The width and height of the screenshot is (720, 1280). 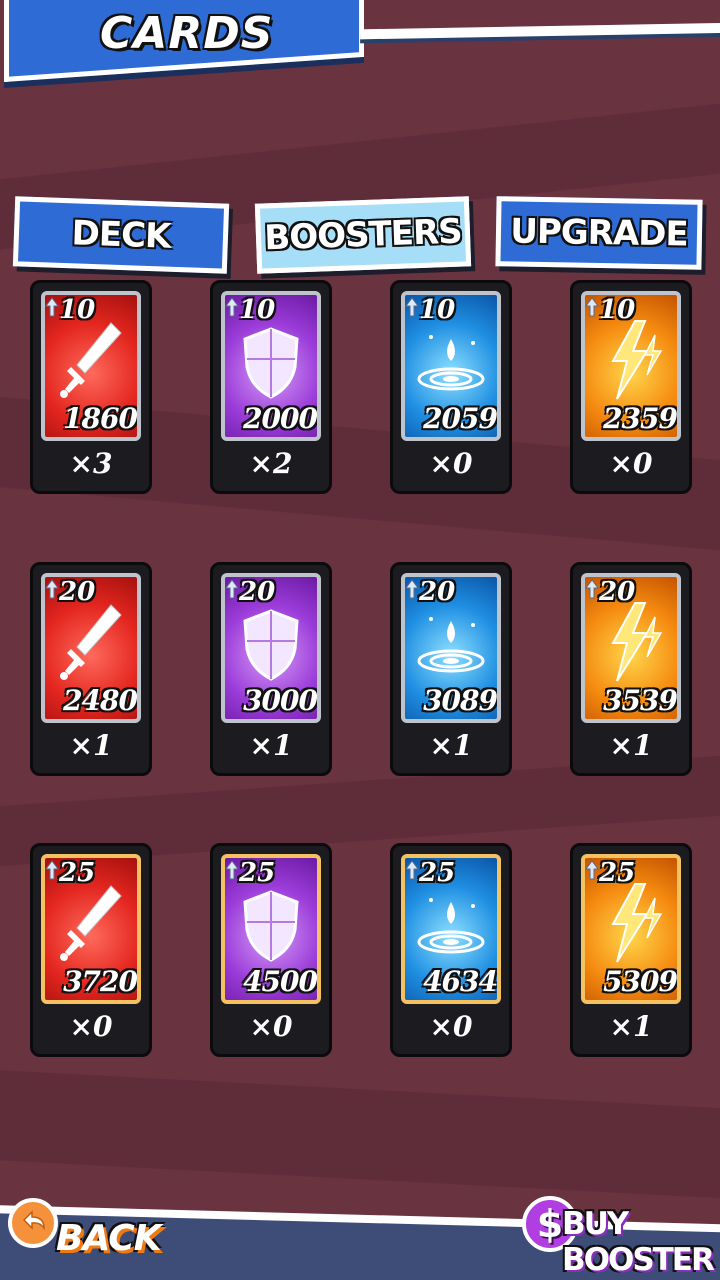 I want to click on card-power: 2359, so click(x=640, y=418).